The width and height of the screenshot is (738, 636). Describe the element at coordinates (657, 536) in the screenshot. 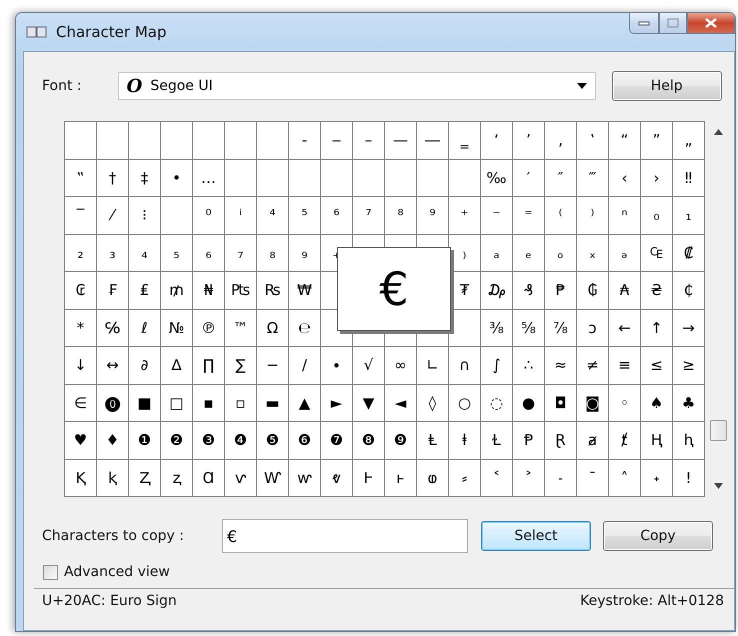

I see `copy-button: Copy` at that location.